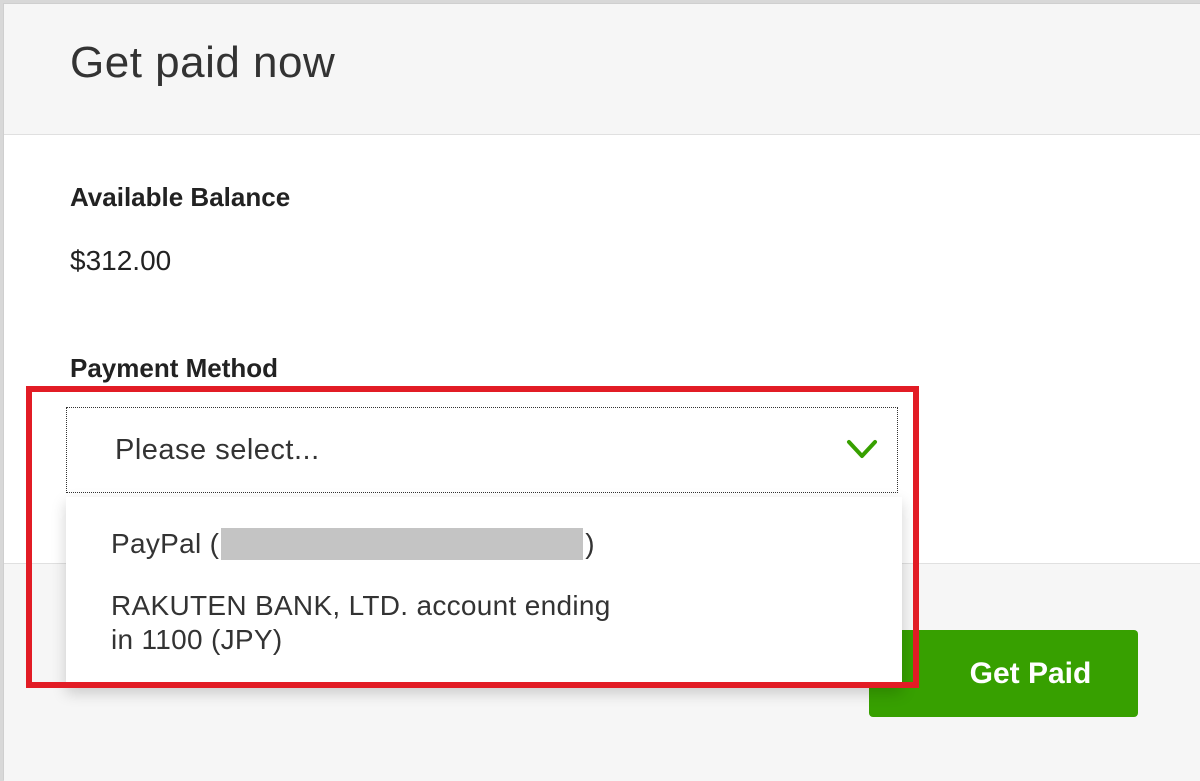  I want to click on payment-method-label: Payment Method, so click(174, 368).